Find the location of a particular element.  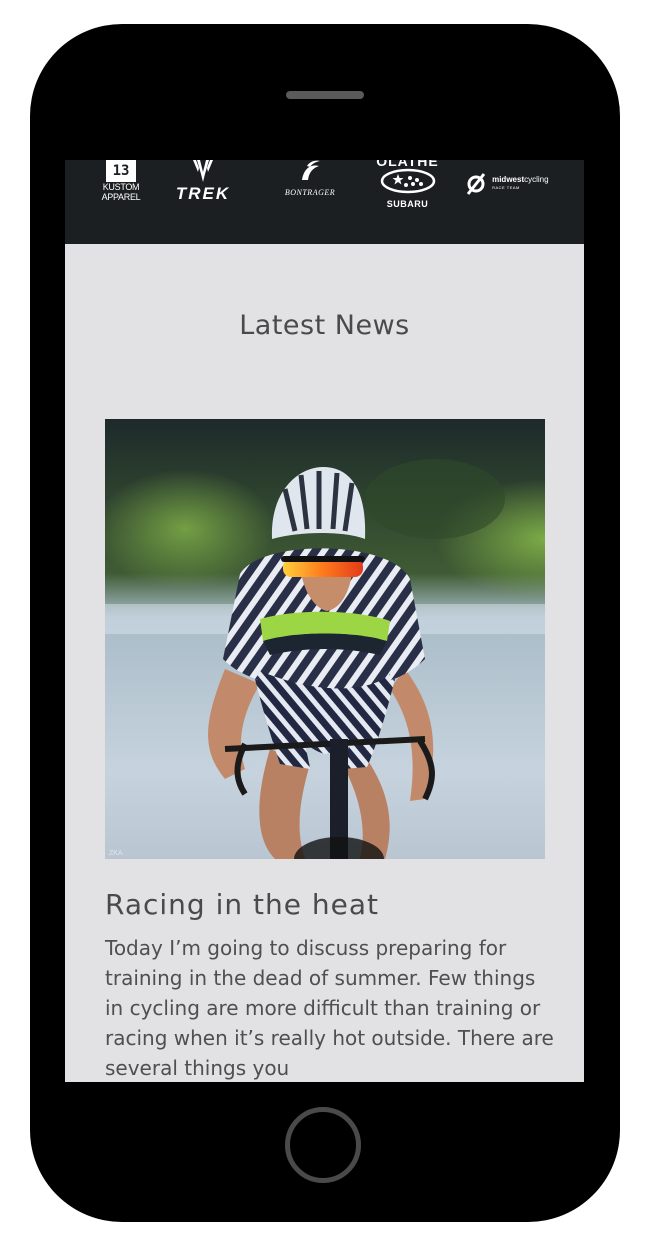

kustom-badge: 13 is located at coordinates (121, 171).